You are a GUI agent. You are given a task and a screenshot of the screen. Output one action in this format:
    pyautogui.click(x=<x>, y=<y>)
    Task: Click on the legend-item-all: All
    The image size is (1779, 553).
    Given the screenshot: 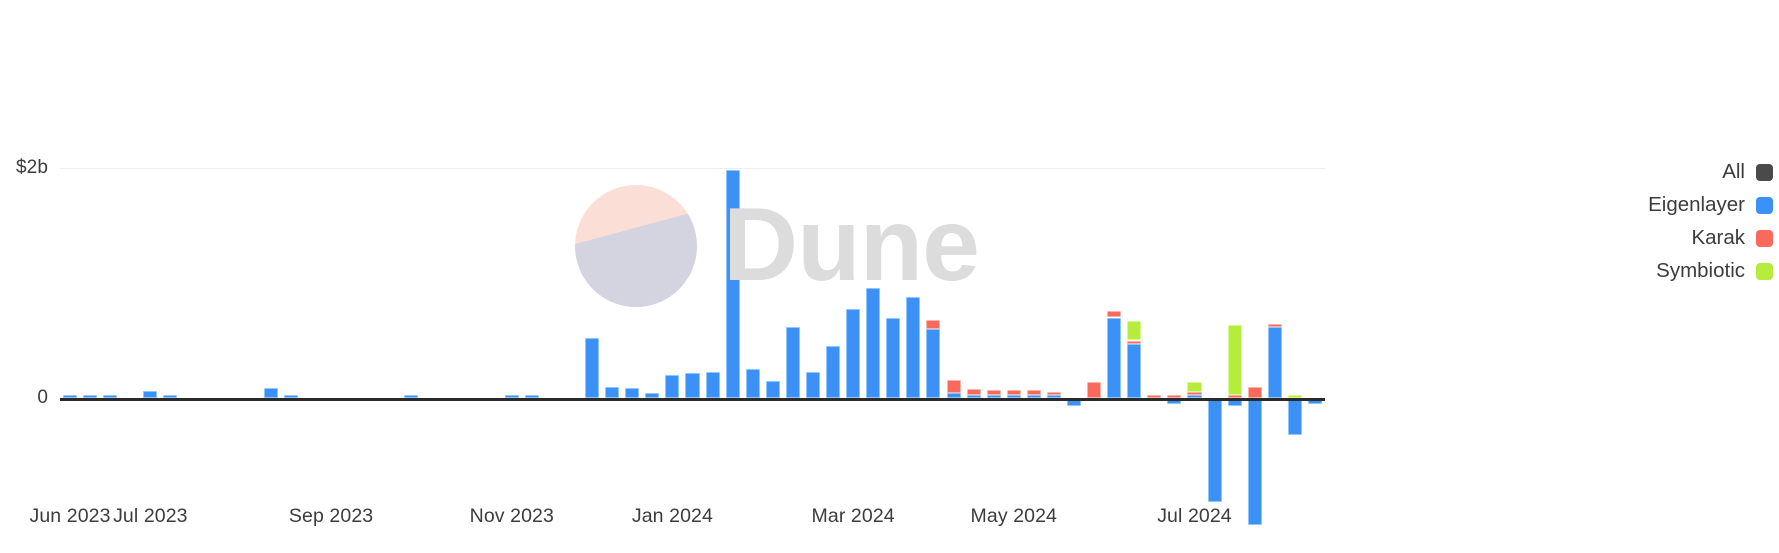 What is the action you would take?
    pyautogui.click(x=1608, y=172)
    